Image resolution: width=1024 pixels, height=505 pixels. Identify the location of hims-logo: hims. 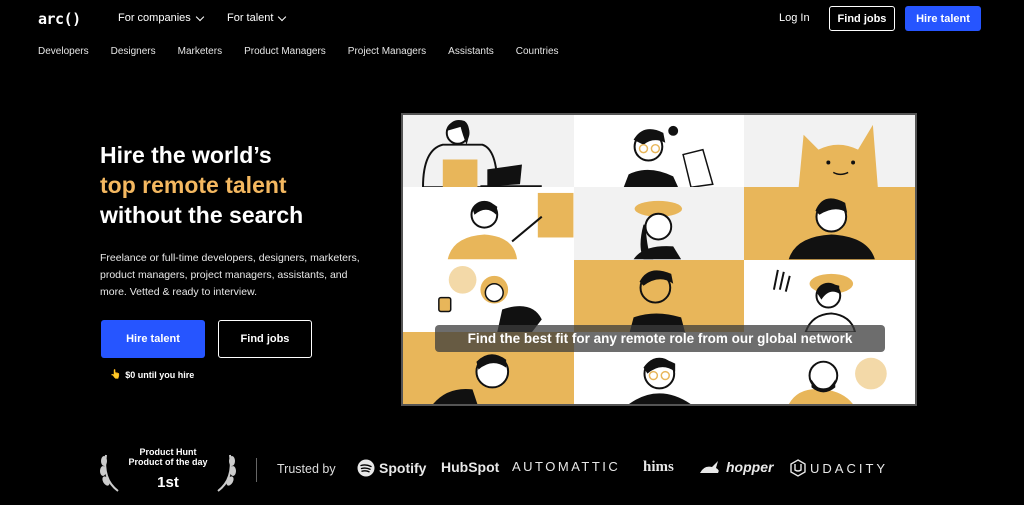
(658, 467).